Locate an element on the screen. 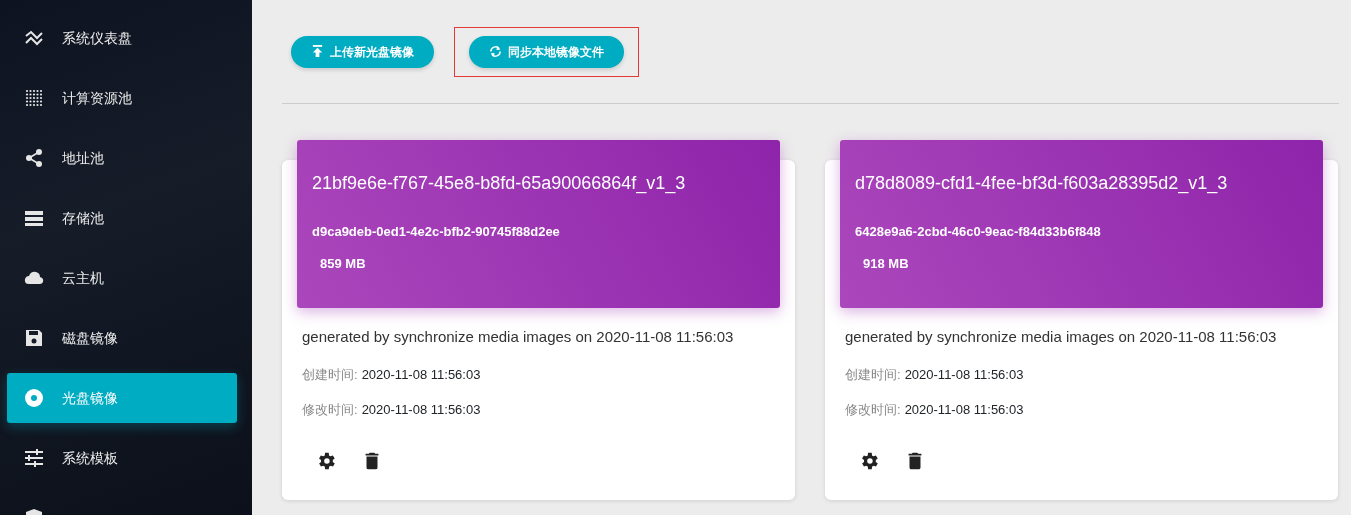 The width and height of the screenshot is (1351, 515). image-name: d78d8089-cfd1-4fee-bf3d-f603a28395d2_v1_3 is located at coordinates (1042, 184).